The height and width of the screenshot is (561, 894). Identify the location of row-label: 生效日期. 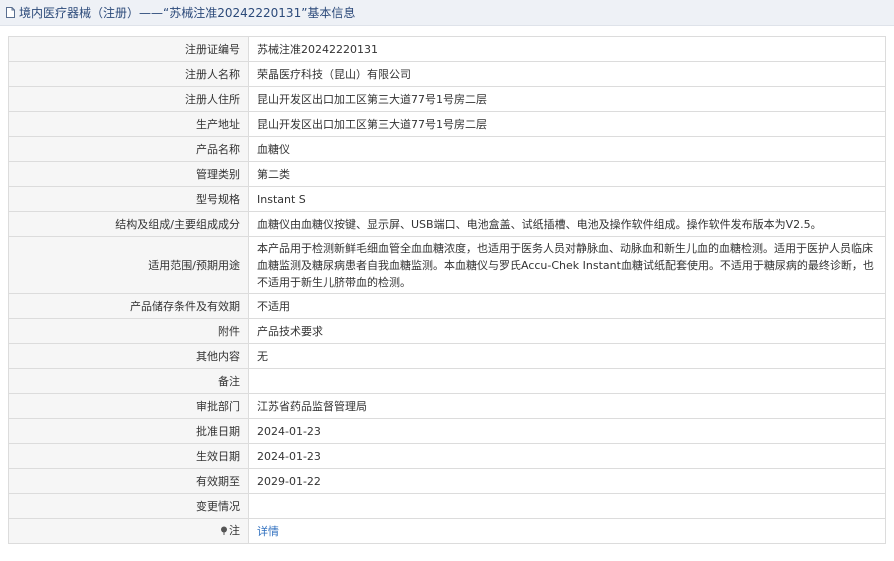
(128, 456).